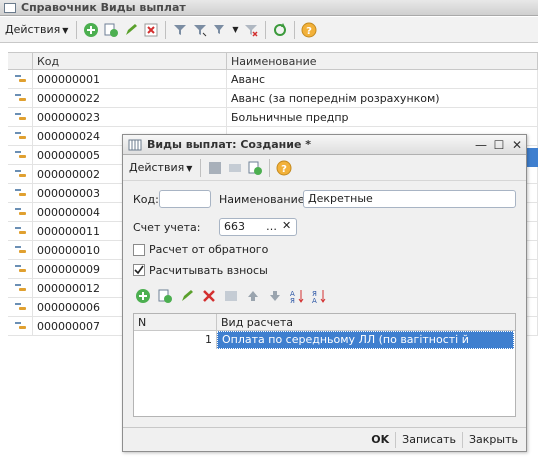 The image size is (538, 466). Describe the element at coordinates (366, 322) in the screenshot. I see `calc-col-kind: Вид расчета` at that location.